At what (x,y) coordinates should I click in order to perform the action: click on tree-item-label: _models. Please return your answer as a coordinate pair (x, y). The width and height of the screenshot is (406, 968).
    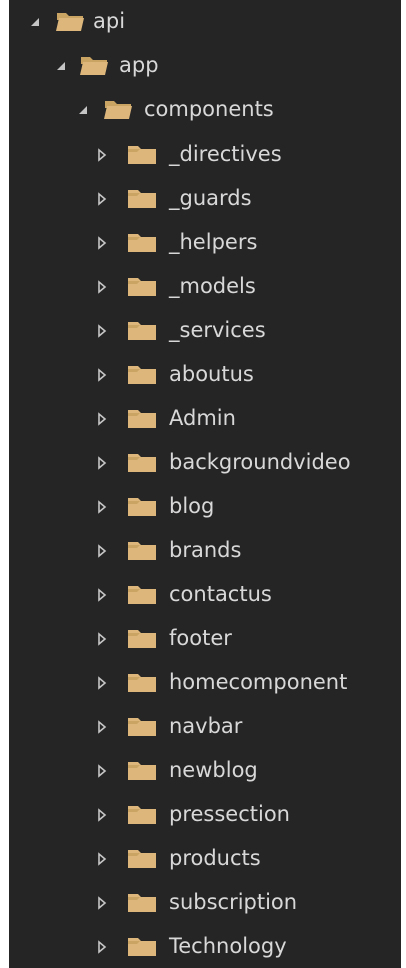
    Looking at the image, I should click on (212, 286).